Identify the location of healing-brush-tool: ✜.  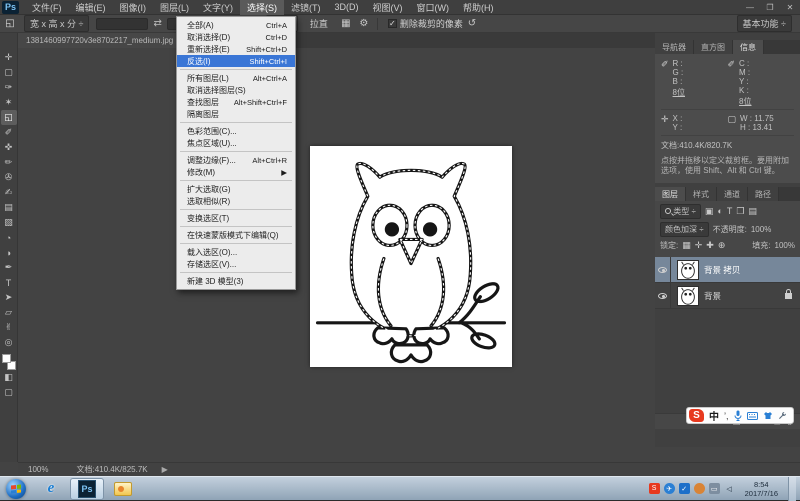
(9, 147).